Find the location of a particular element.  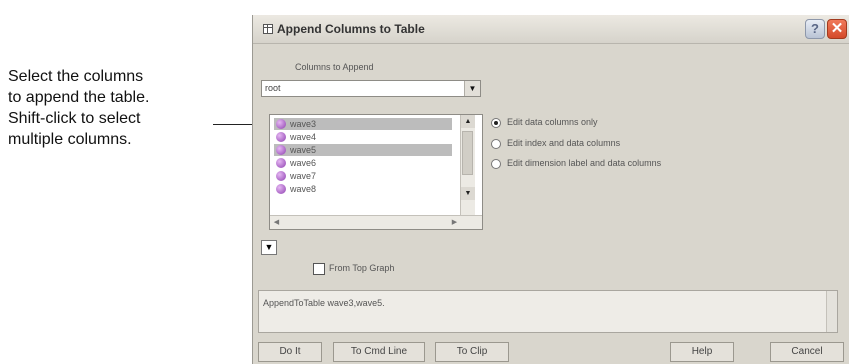

wave-label: wave6 is located at coordinates (303, 163).